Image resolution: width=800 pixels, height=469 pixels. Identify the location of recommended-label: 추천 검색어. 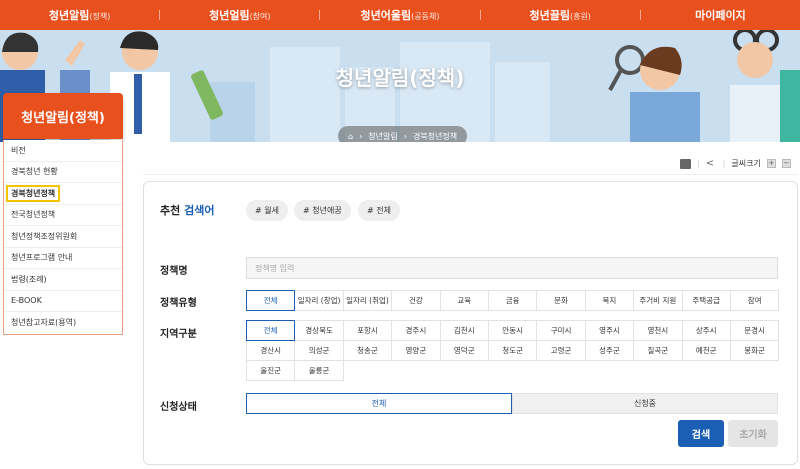
(187, 210).